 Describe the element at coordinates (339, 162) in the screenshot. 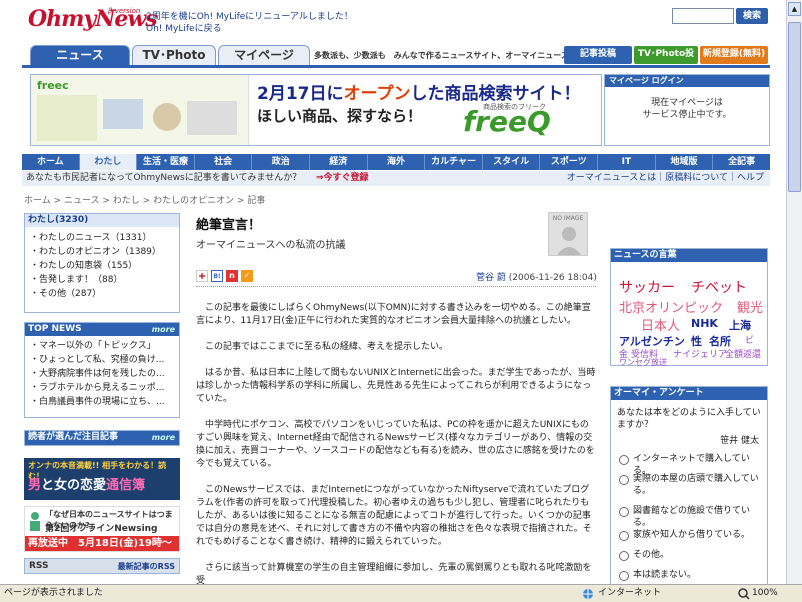

I see `nav-economy: 経済` at that location.